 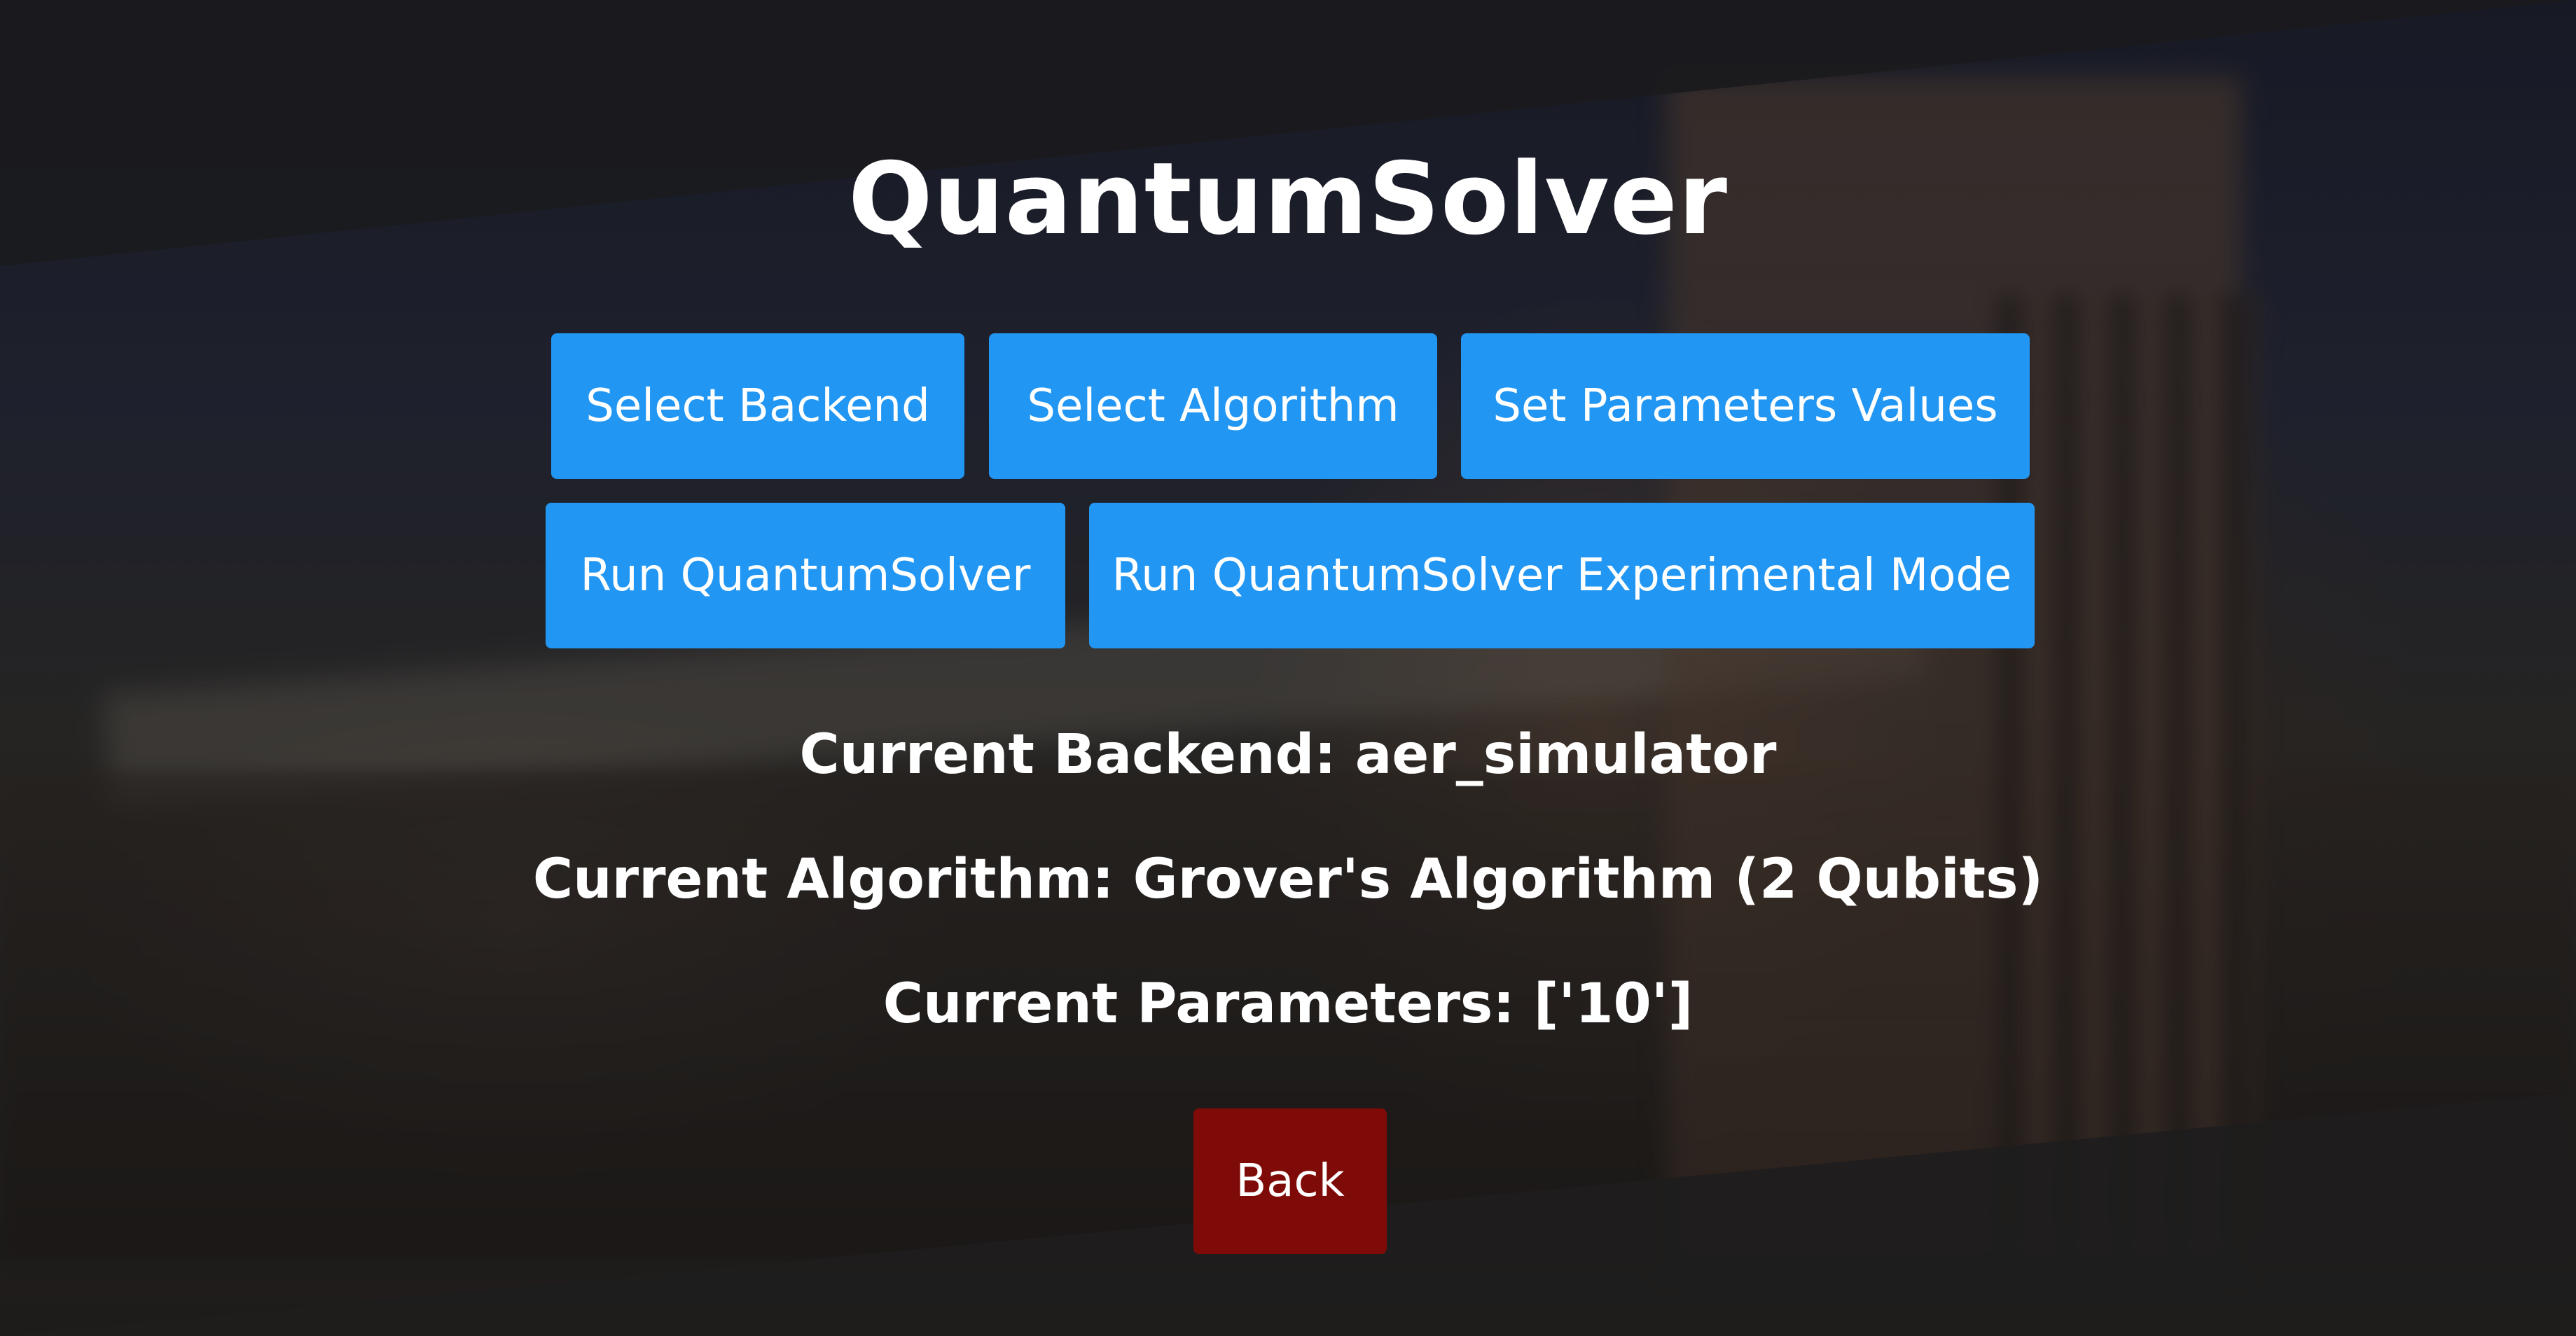 What do you see at coordinates (1562, 576) in the screenshot?
I see `run-experimental-button: Run QuantumSolver Experimental Mode` at bounding box center [1562, 576].